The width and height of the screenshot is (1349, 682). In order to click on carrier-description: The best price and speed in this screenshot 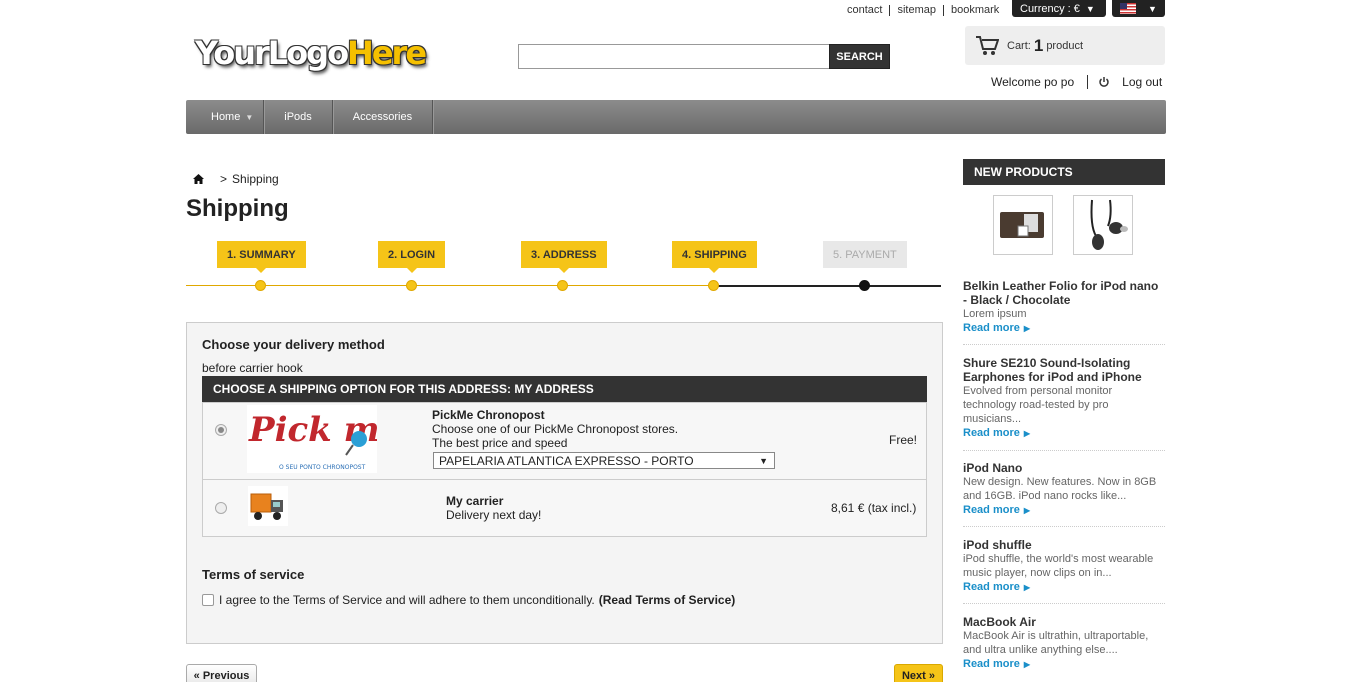, I will do `click(500, 443)`.